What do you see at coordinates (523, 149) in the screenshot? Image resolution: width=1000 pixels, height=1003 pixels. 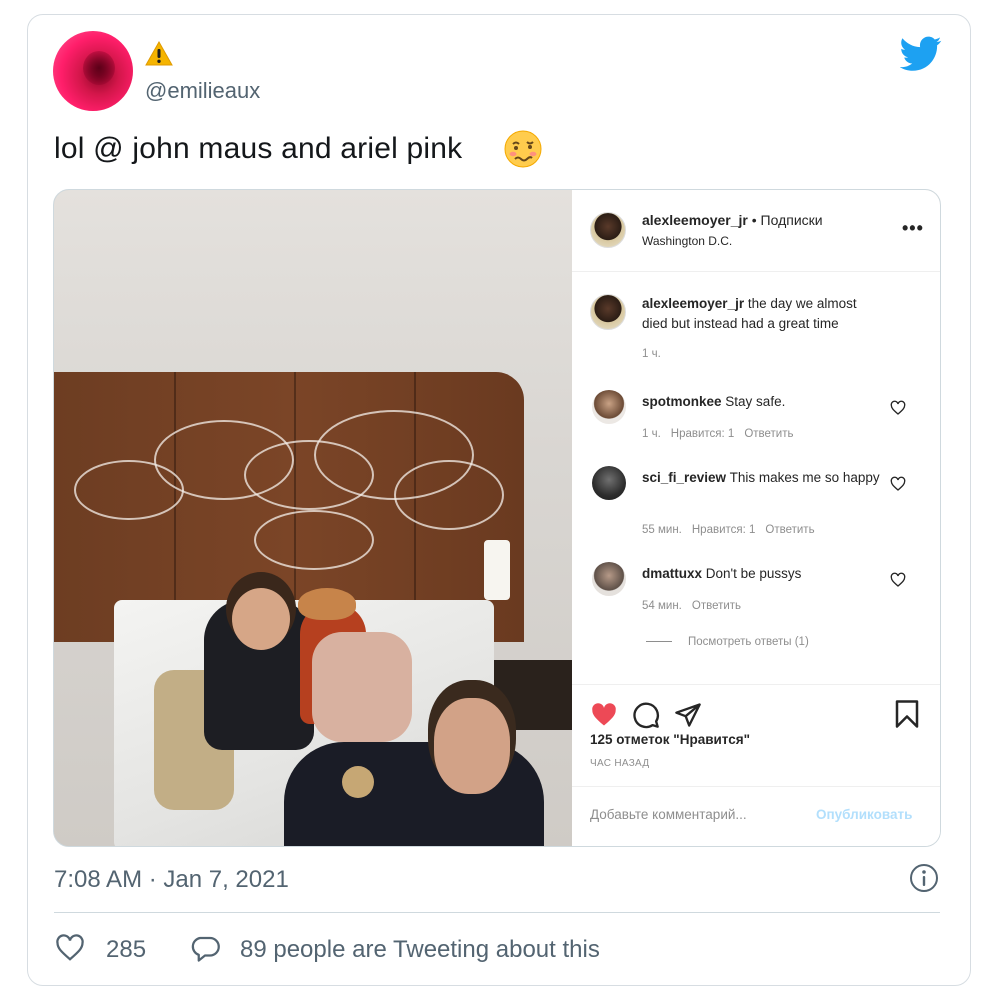 I see `woozy-face-icon` at bounding box center [523, 149].